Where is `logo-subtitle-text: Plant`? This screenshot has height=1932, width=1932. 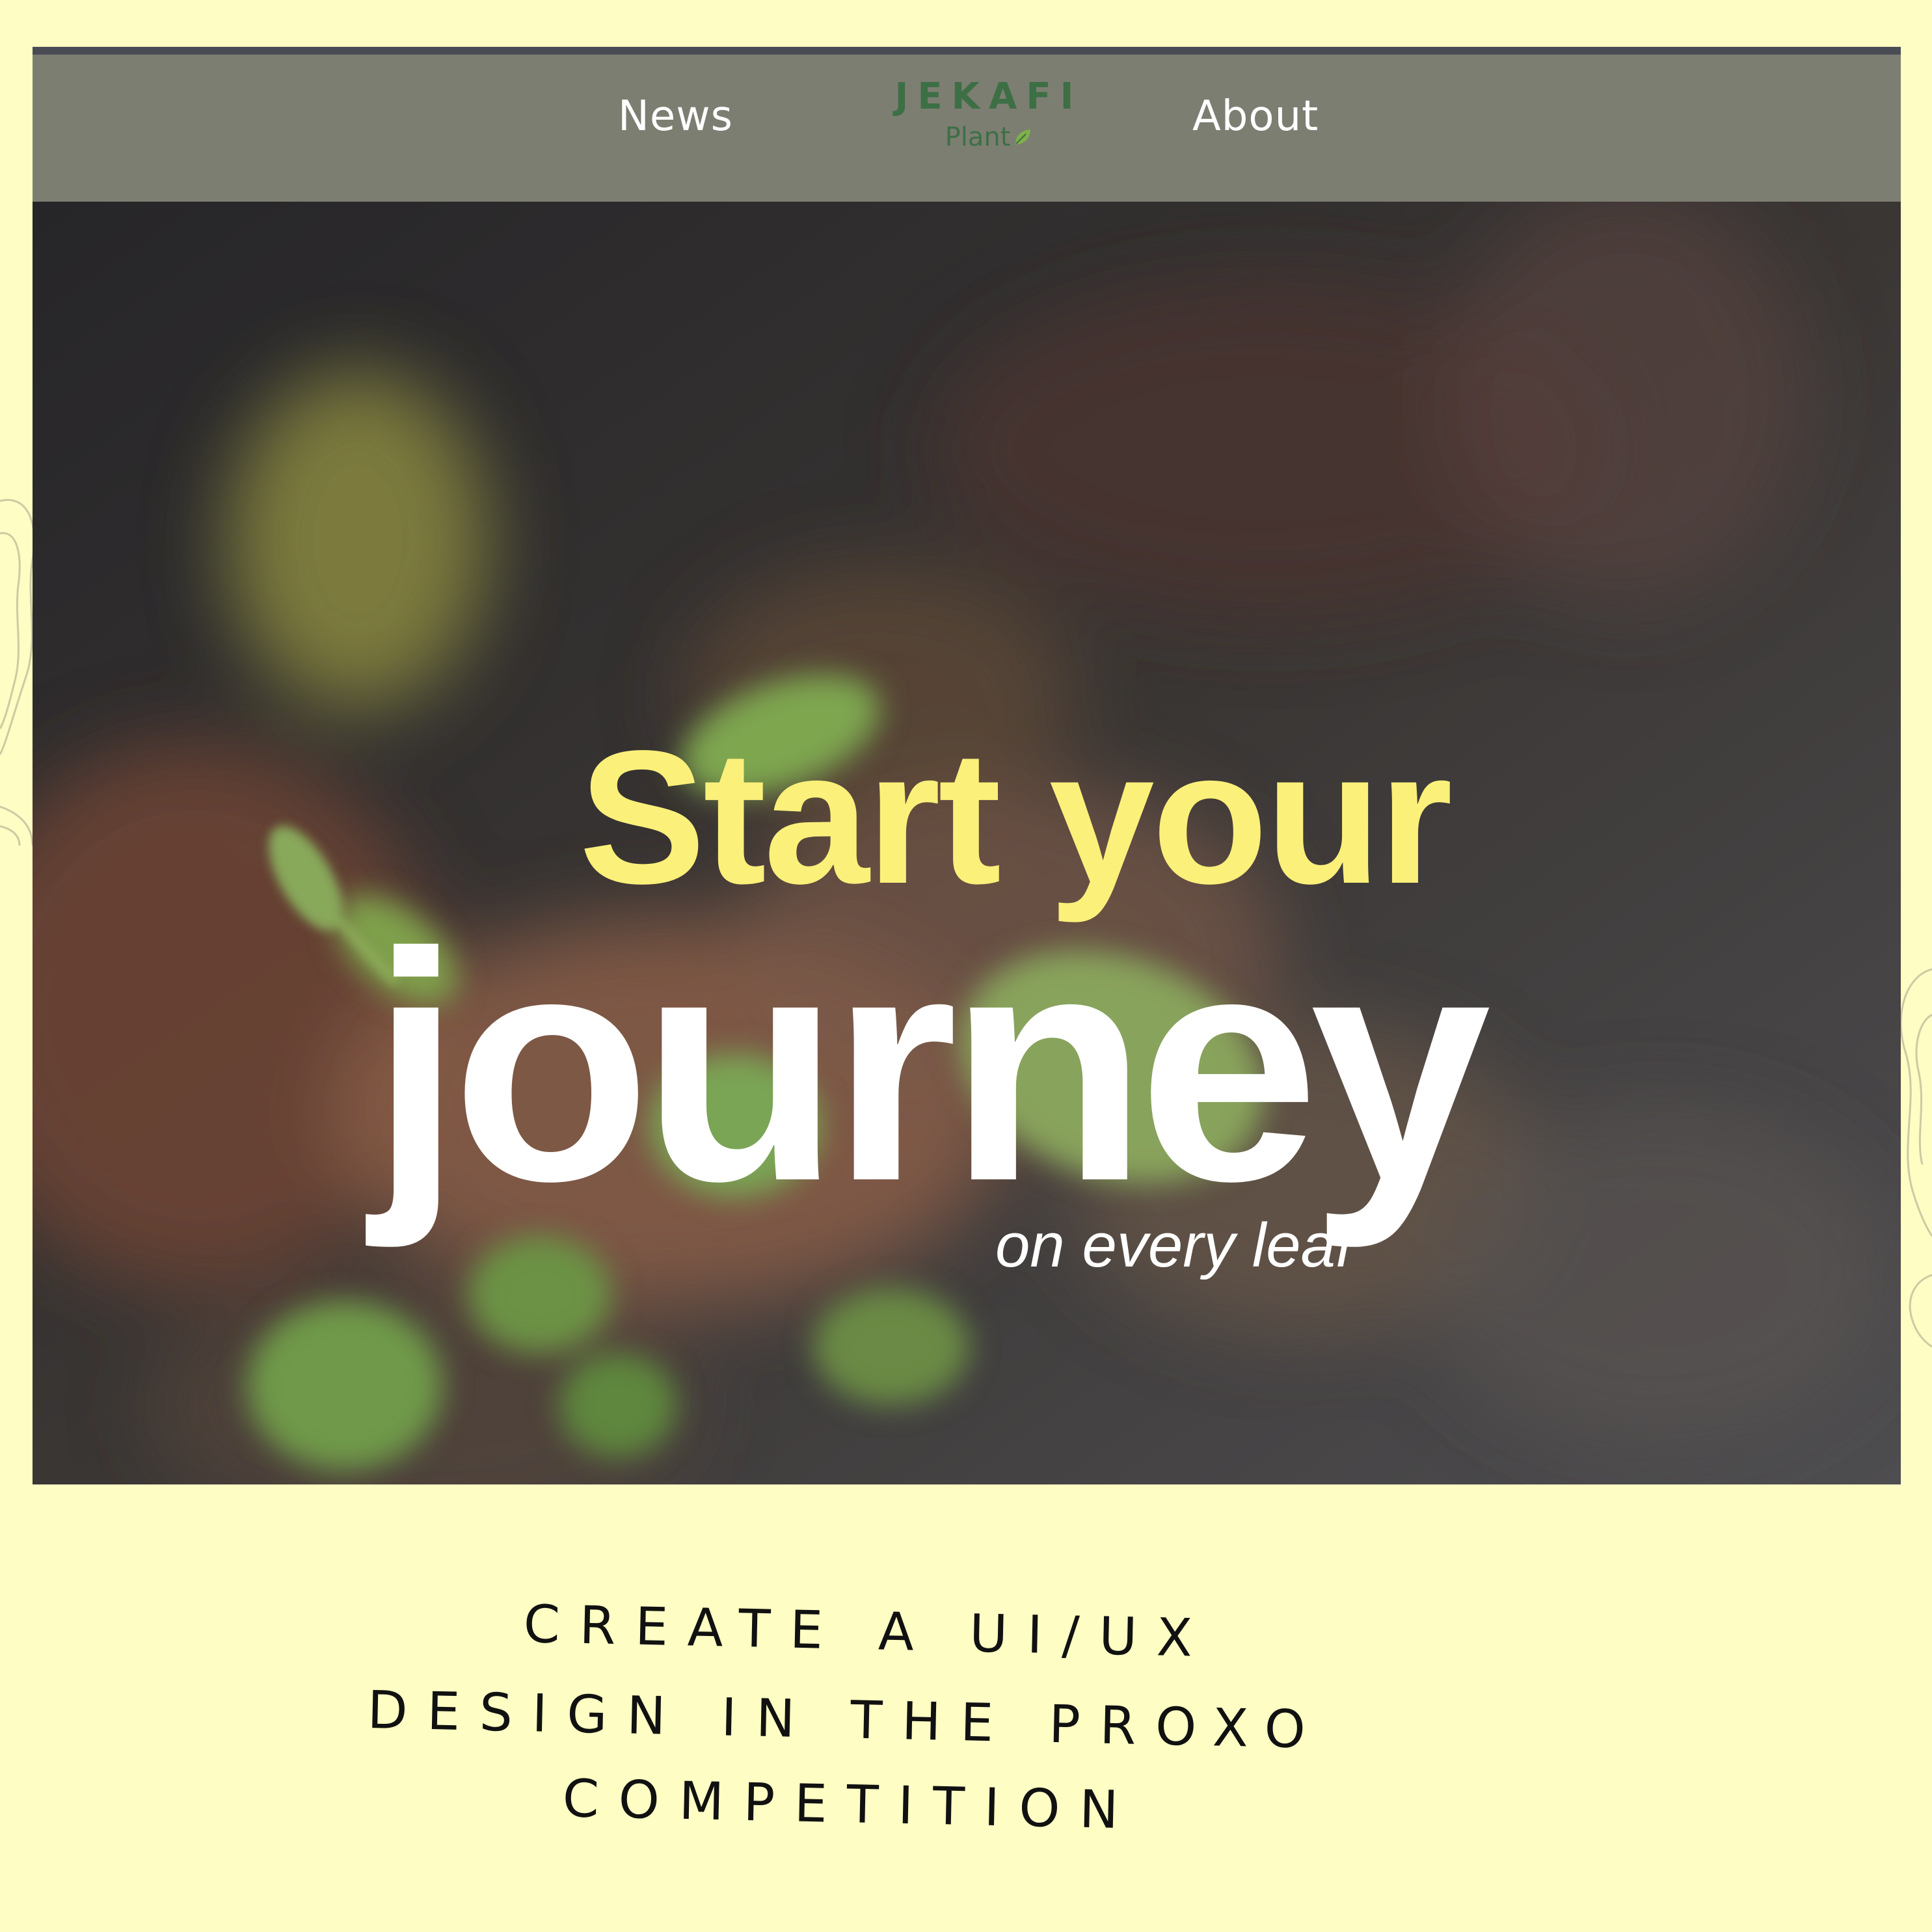
logo-subtitle-text: Plant is located at coordinates (978, 137).